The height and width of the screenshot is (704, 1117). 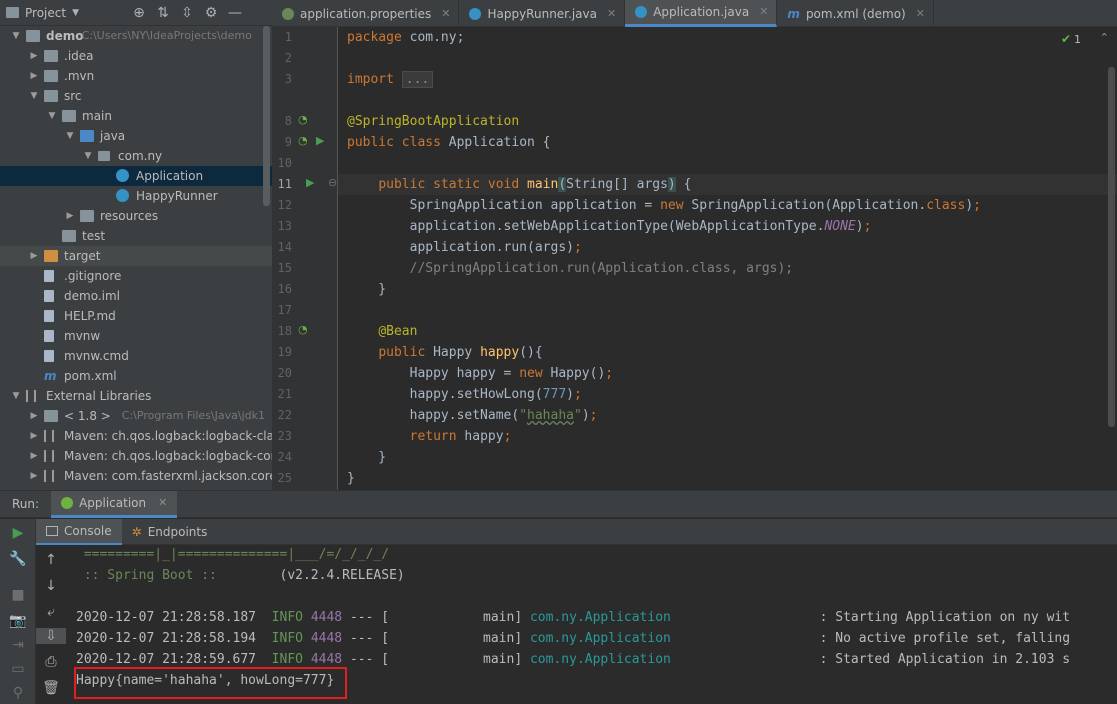 What do you see at coordinates (519, 184) in the screenshot?
I see `code-line: public static void main(String[] args) {` at bounding box center [519, 184].